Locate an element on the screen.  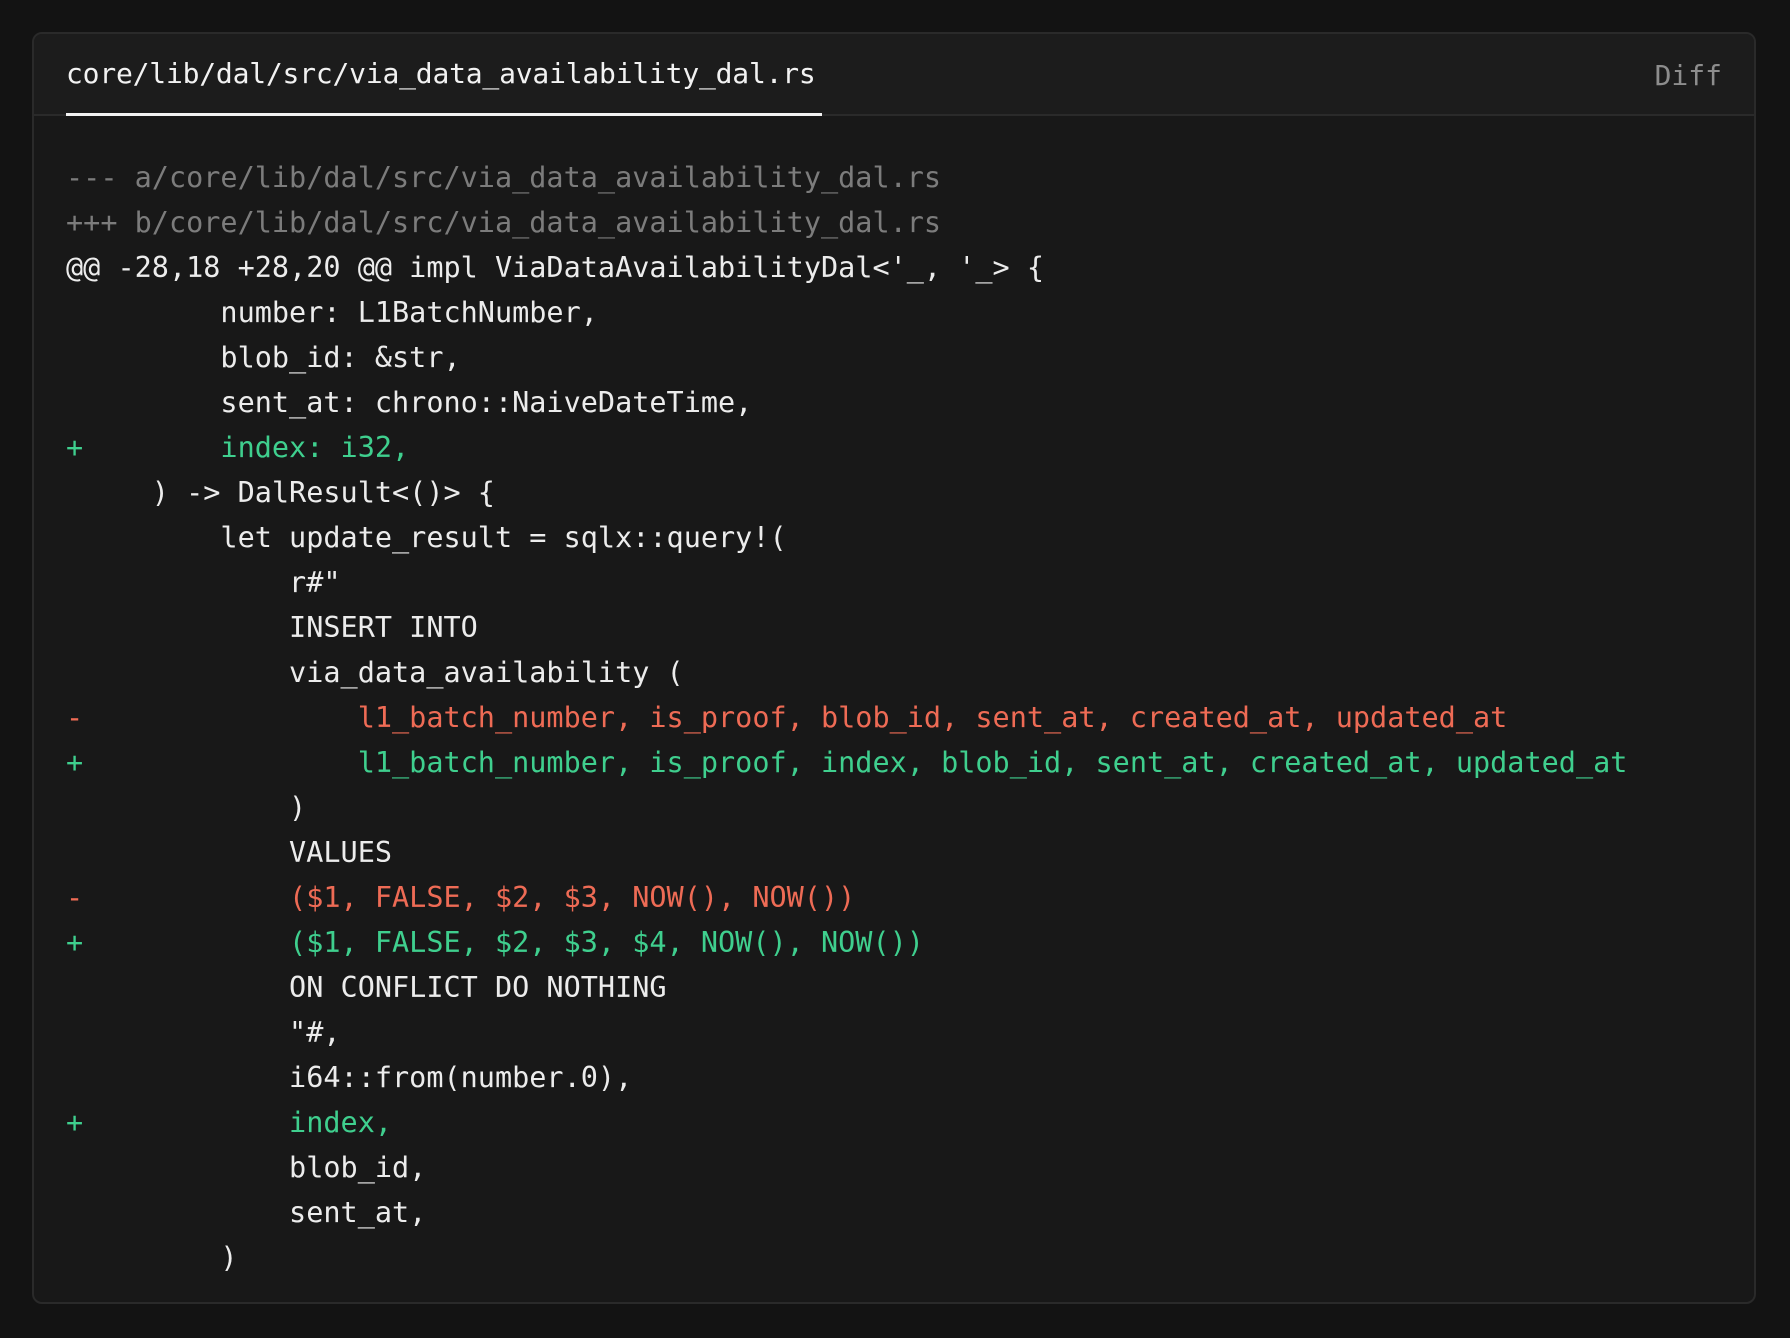
diff-line-ctx: blob_id: &str, is located at coordinates (900, 357).